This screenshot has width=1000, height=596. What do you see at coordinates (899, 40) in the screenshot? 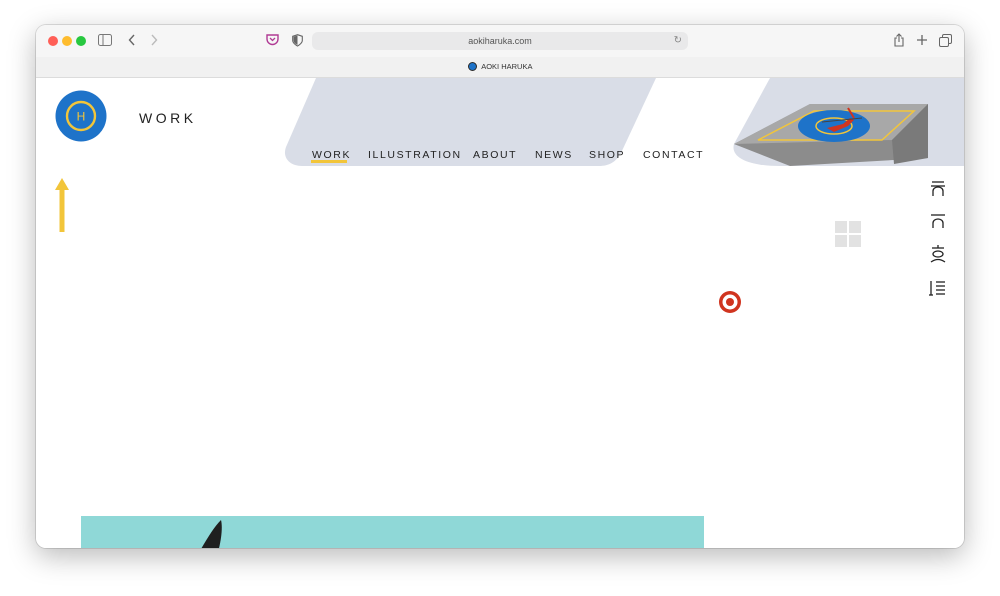
I see `share-icon` at bounding box center [899, 40].